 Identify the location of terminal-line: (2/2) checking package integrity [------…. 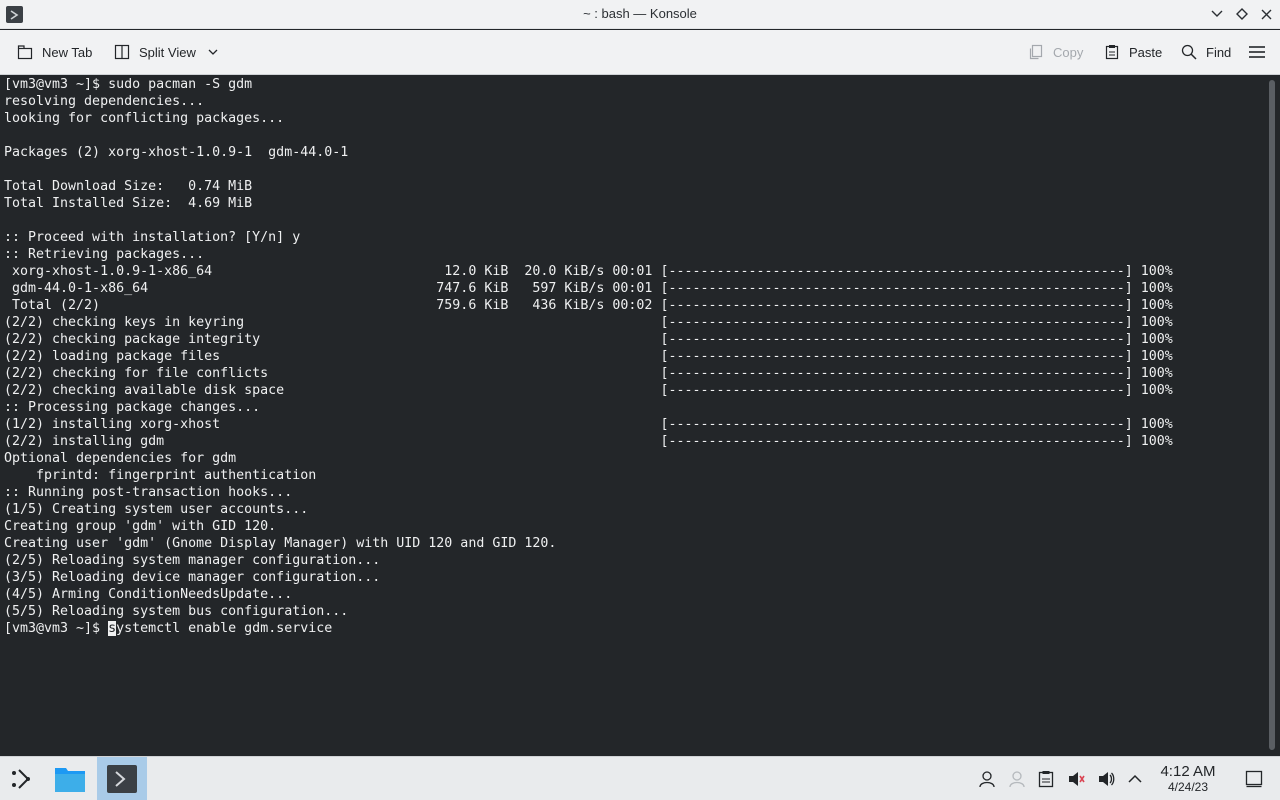
(588, 339).